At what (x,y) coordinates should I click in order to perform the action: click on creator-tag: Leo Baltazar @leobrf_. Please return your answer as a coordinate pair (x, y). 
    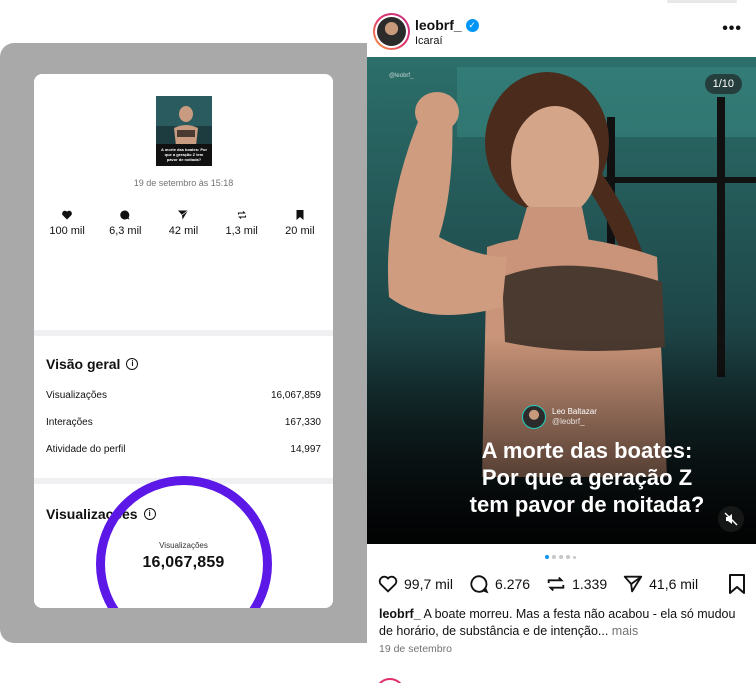
    Looking at the image, I should click on (559, 417).